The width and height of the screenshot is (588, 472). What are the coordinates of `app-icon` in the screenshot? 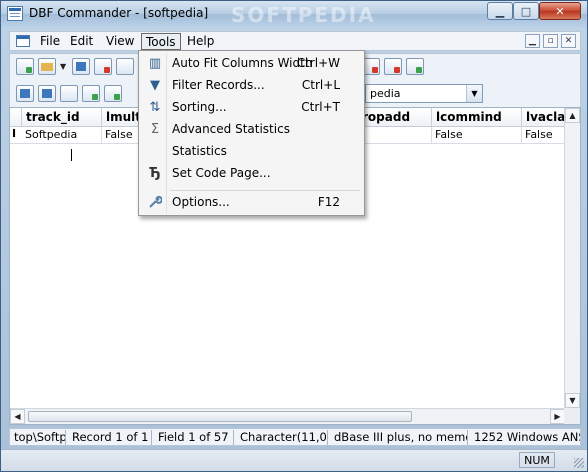 It's located at (15, 13).